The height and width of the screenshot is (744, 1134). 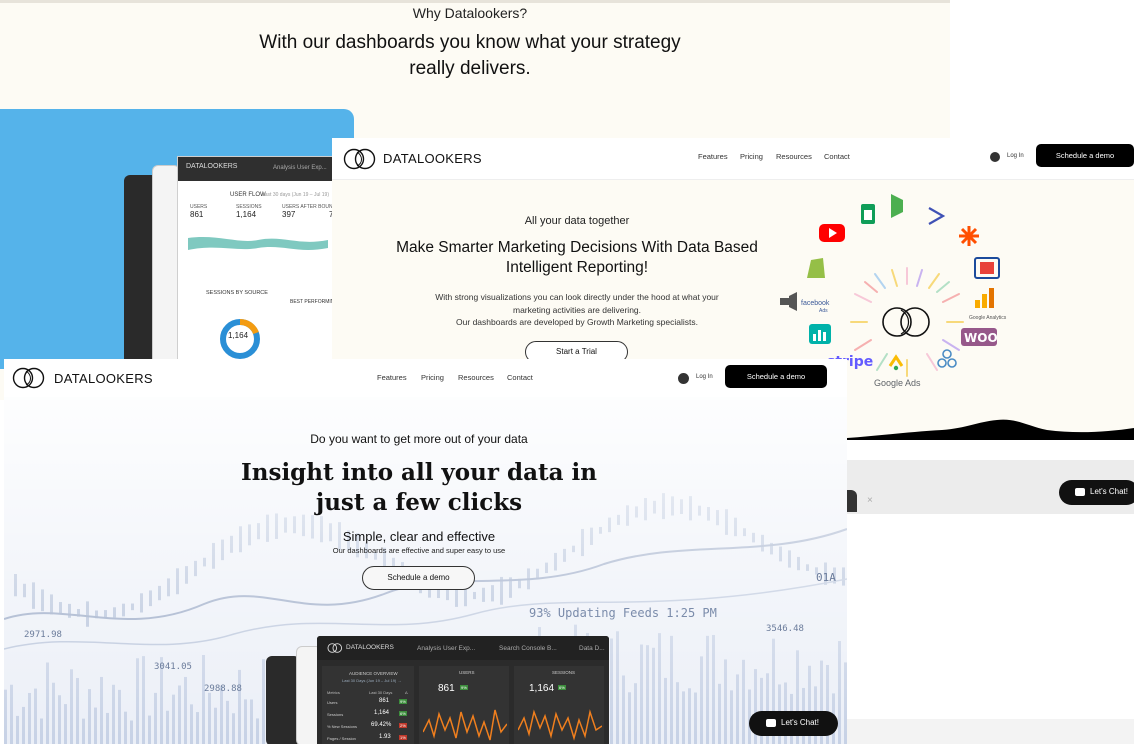 I want to click on delta-badge: 6%, so click(x=403, y=713).